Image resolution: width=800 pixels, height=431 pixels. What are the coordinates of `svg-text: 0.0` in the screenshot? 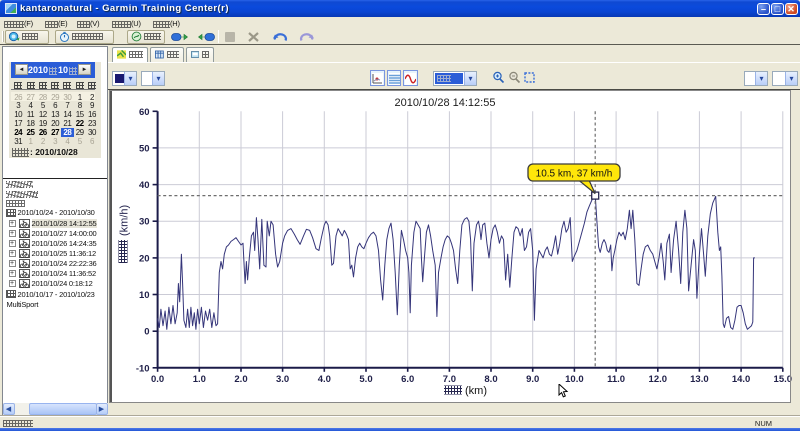 It's located at (157, 379).